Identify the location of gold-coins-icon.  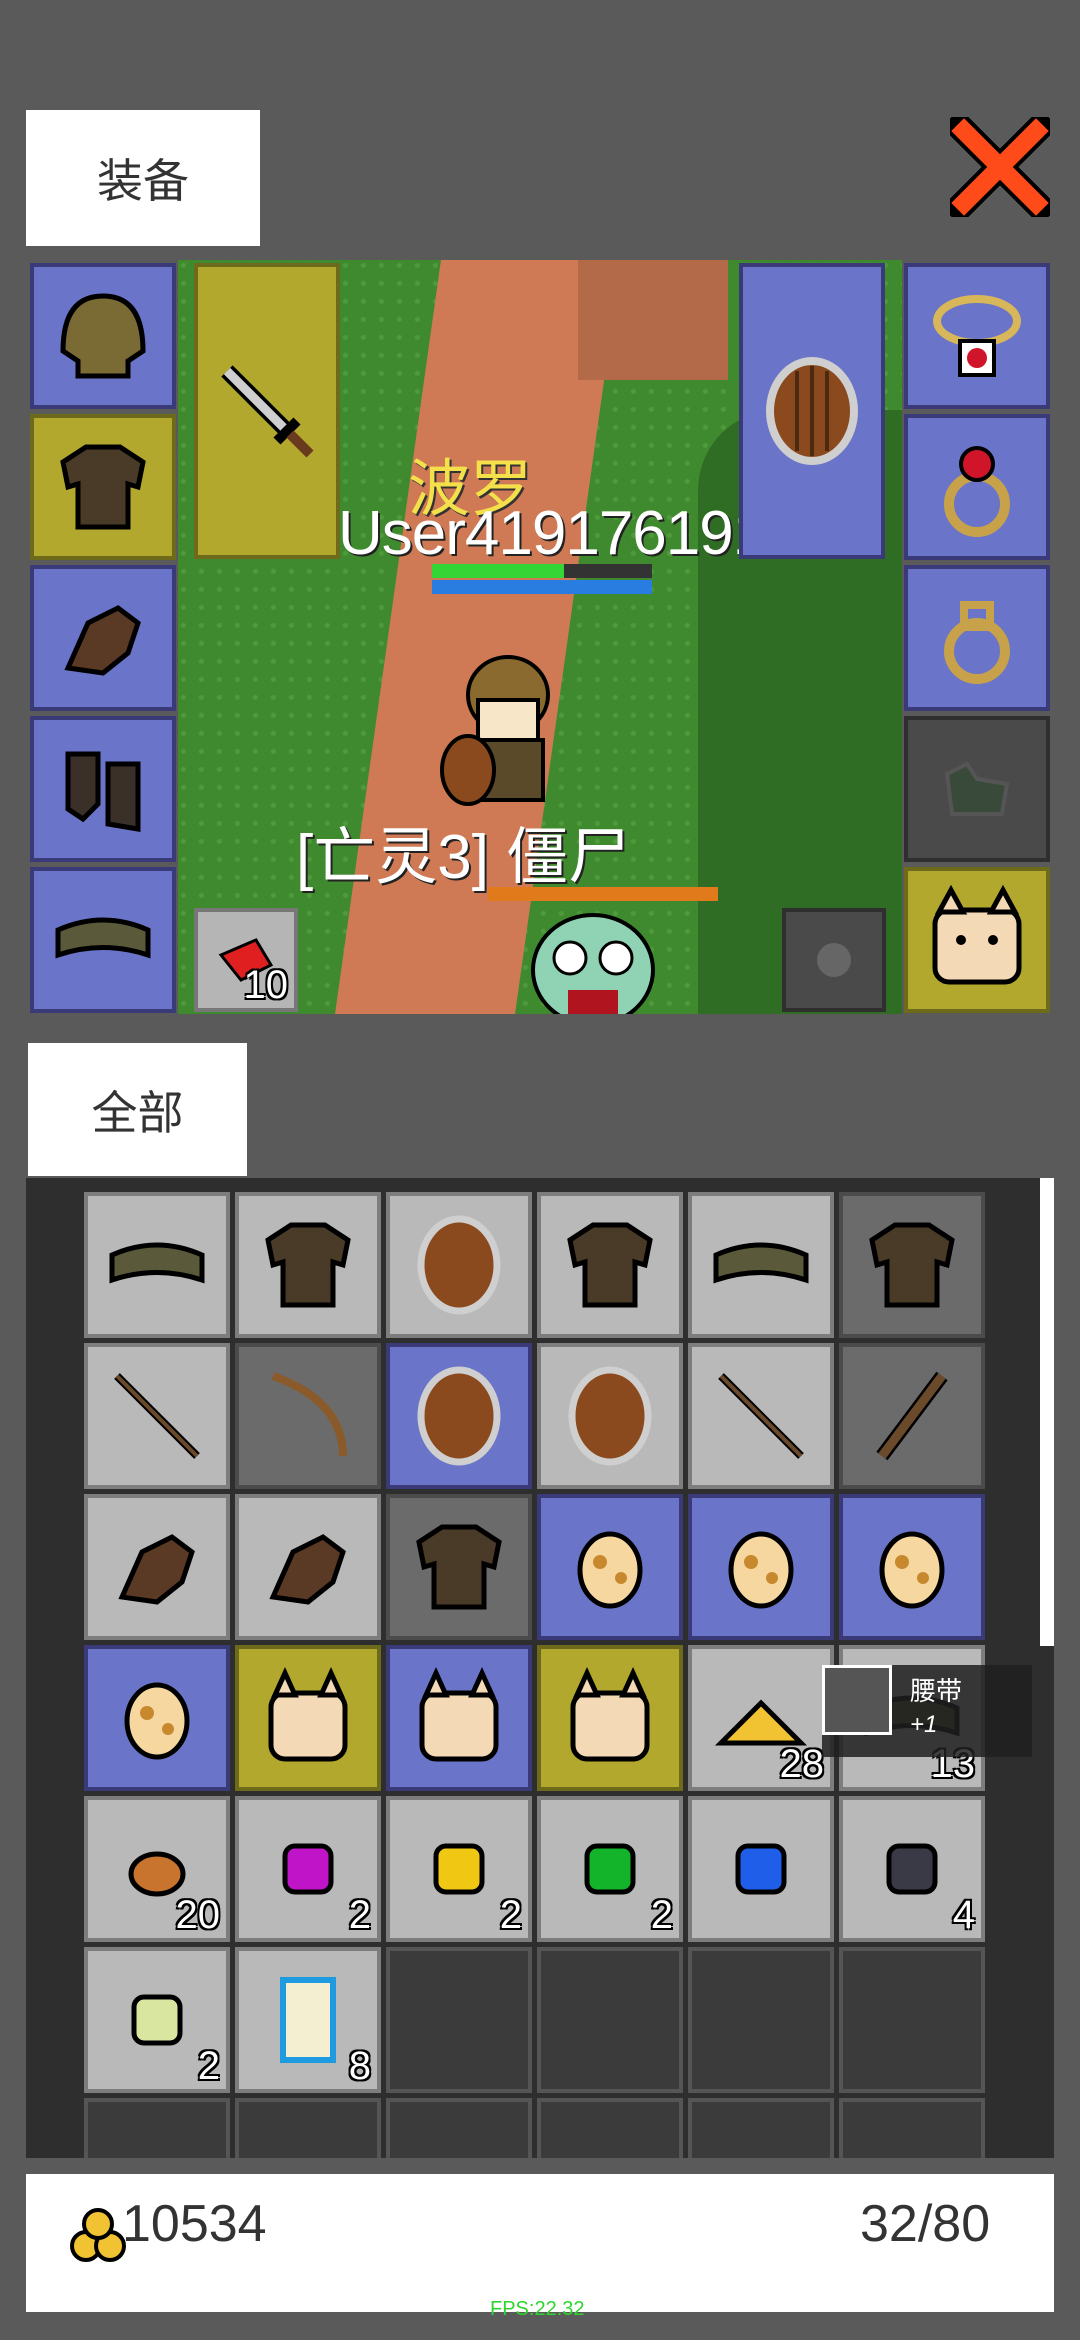
(98, 2236).